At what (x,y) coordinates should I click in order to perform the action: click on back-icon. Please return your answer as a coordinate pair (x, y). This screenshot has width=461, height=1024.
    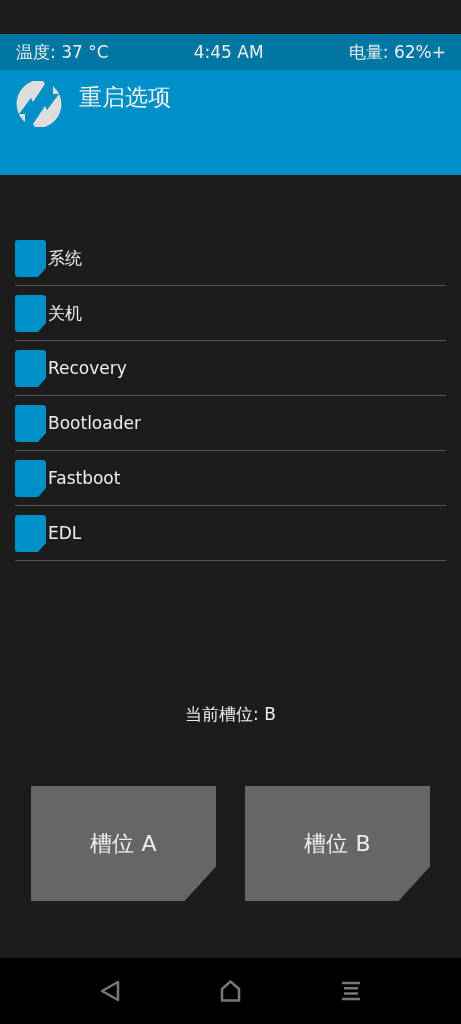
    Looking at the image, I should click on (110, 991).